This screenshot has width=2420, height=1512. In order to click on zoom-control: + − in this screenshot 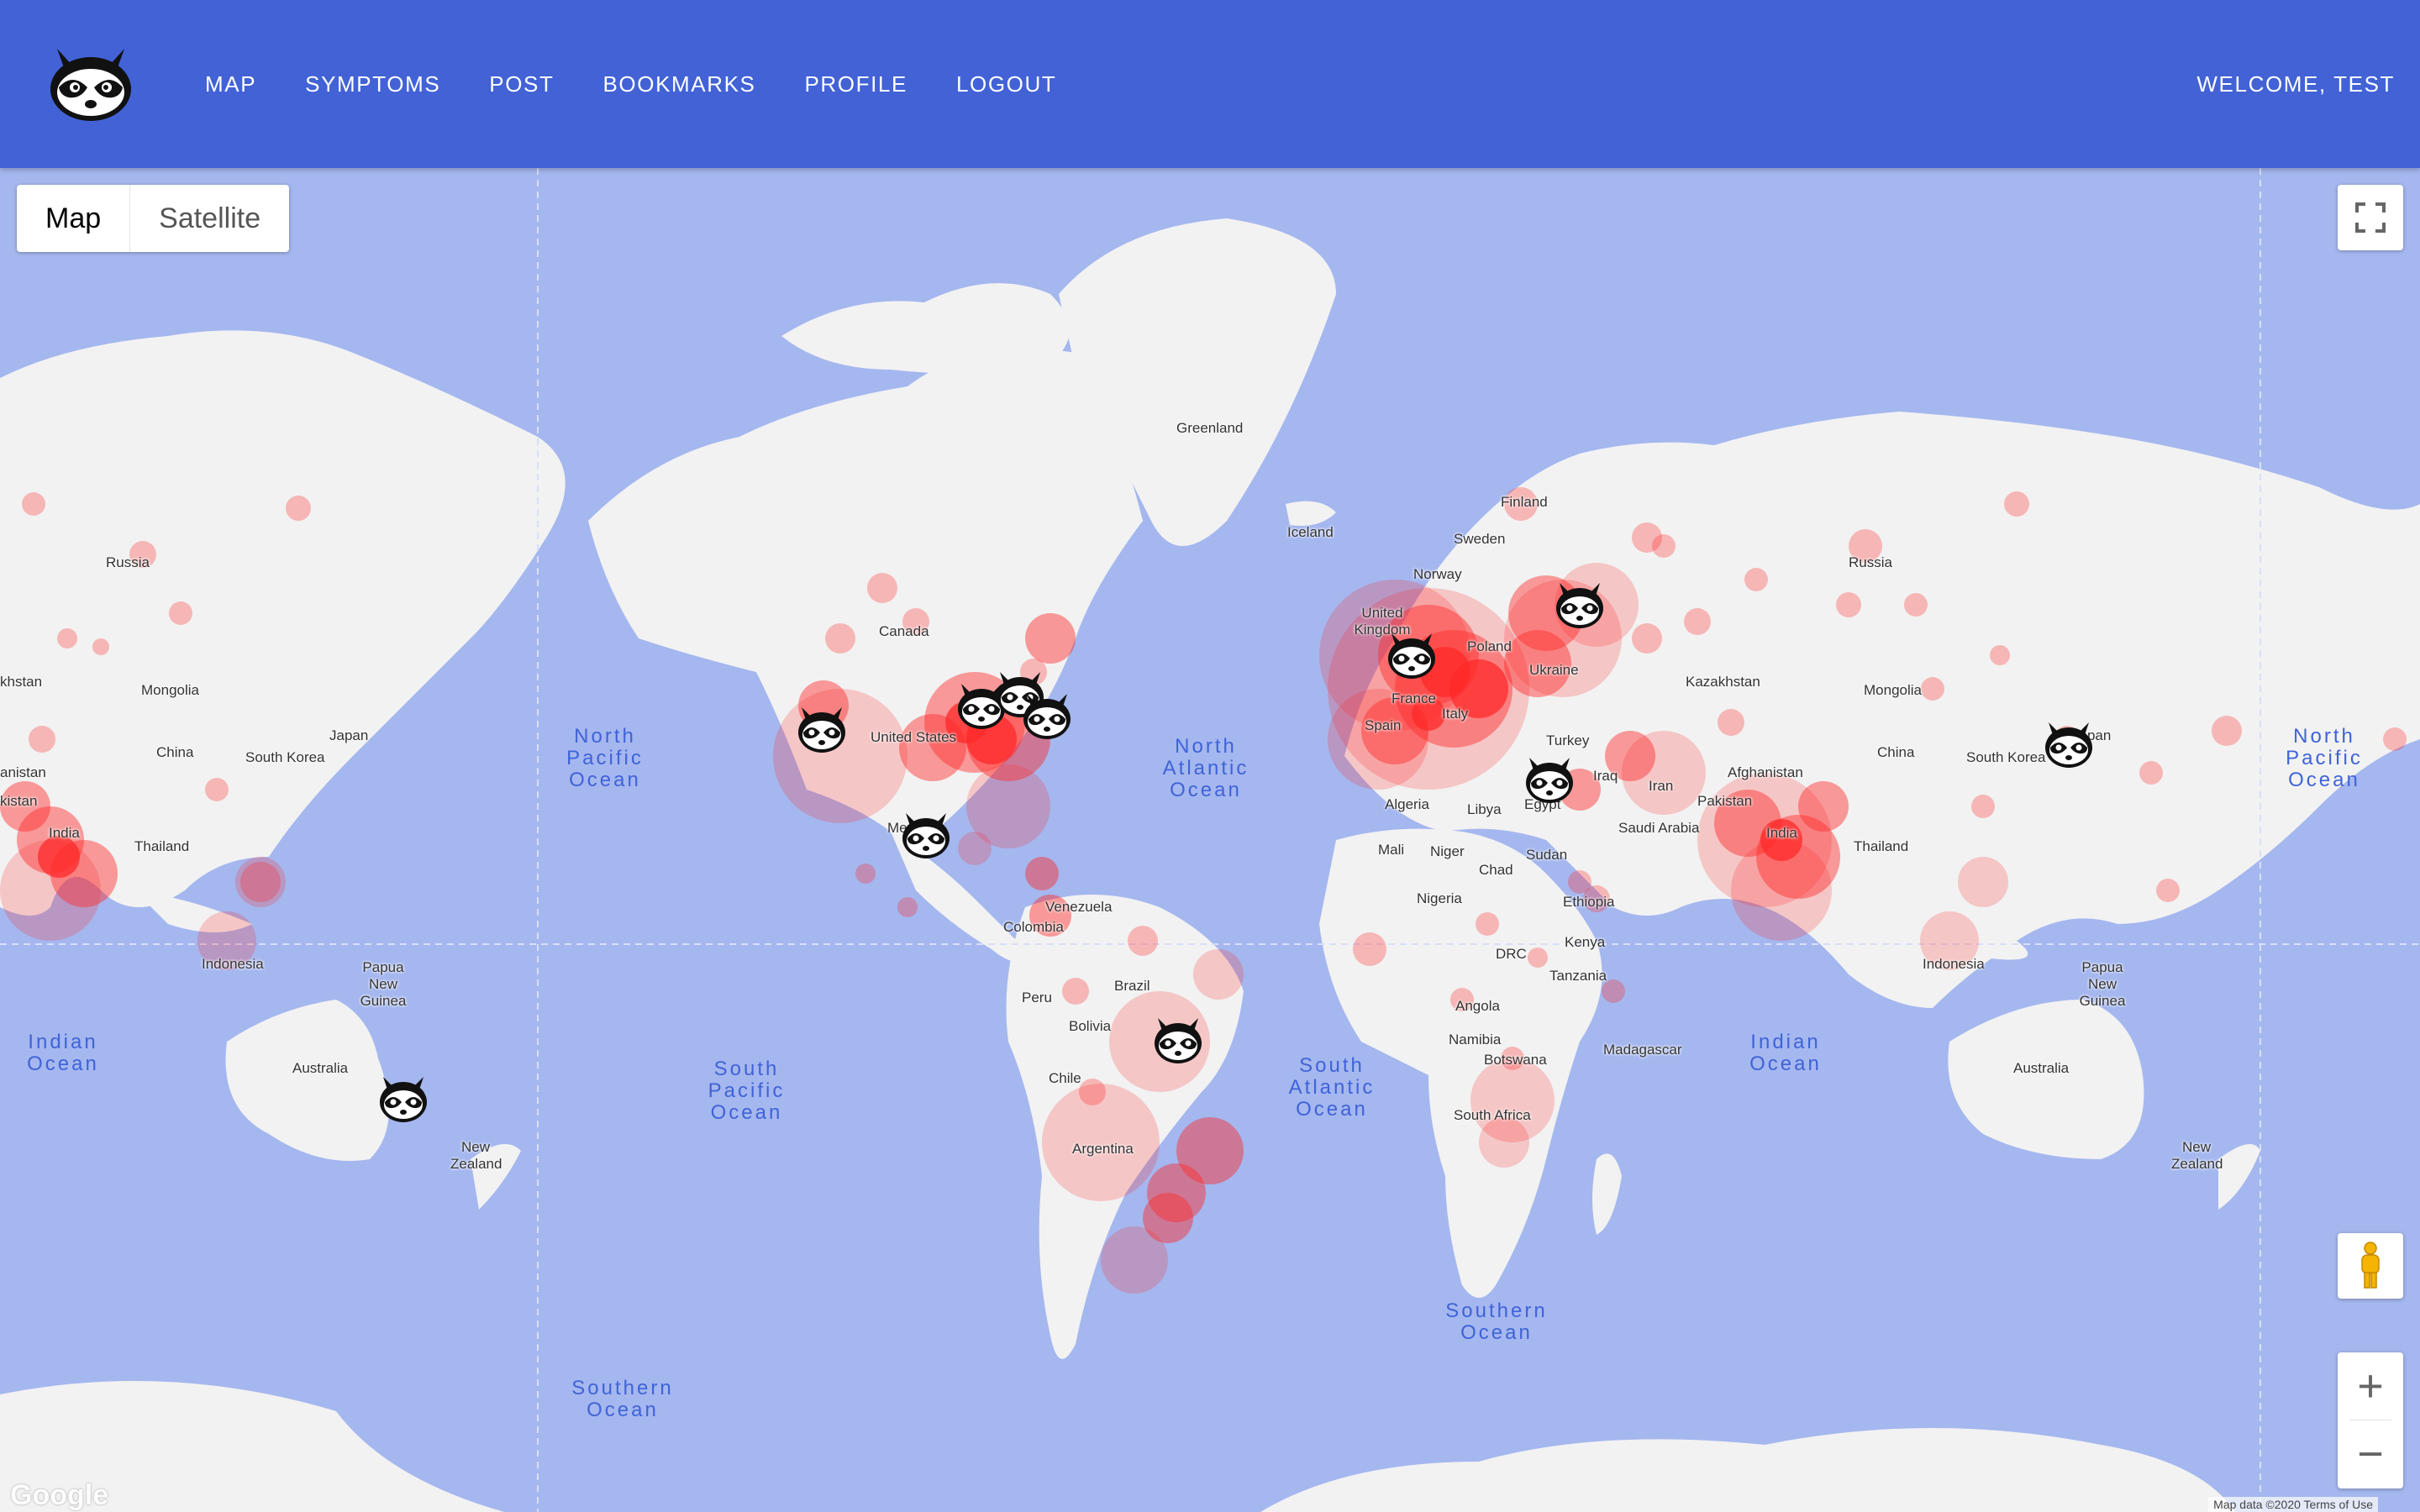, I will do `click(2370, 1420)`.